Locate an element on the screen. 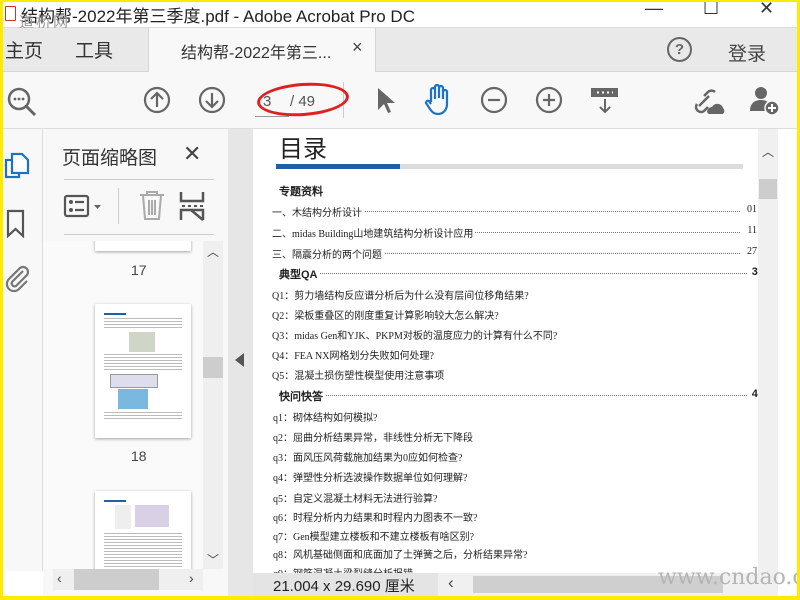  collapse-arrow-icon is located at coordinates (240, 360).